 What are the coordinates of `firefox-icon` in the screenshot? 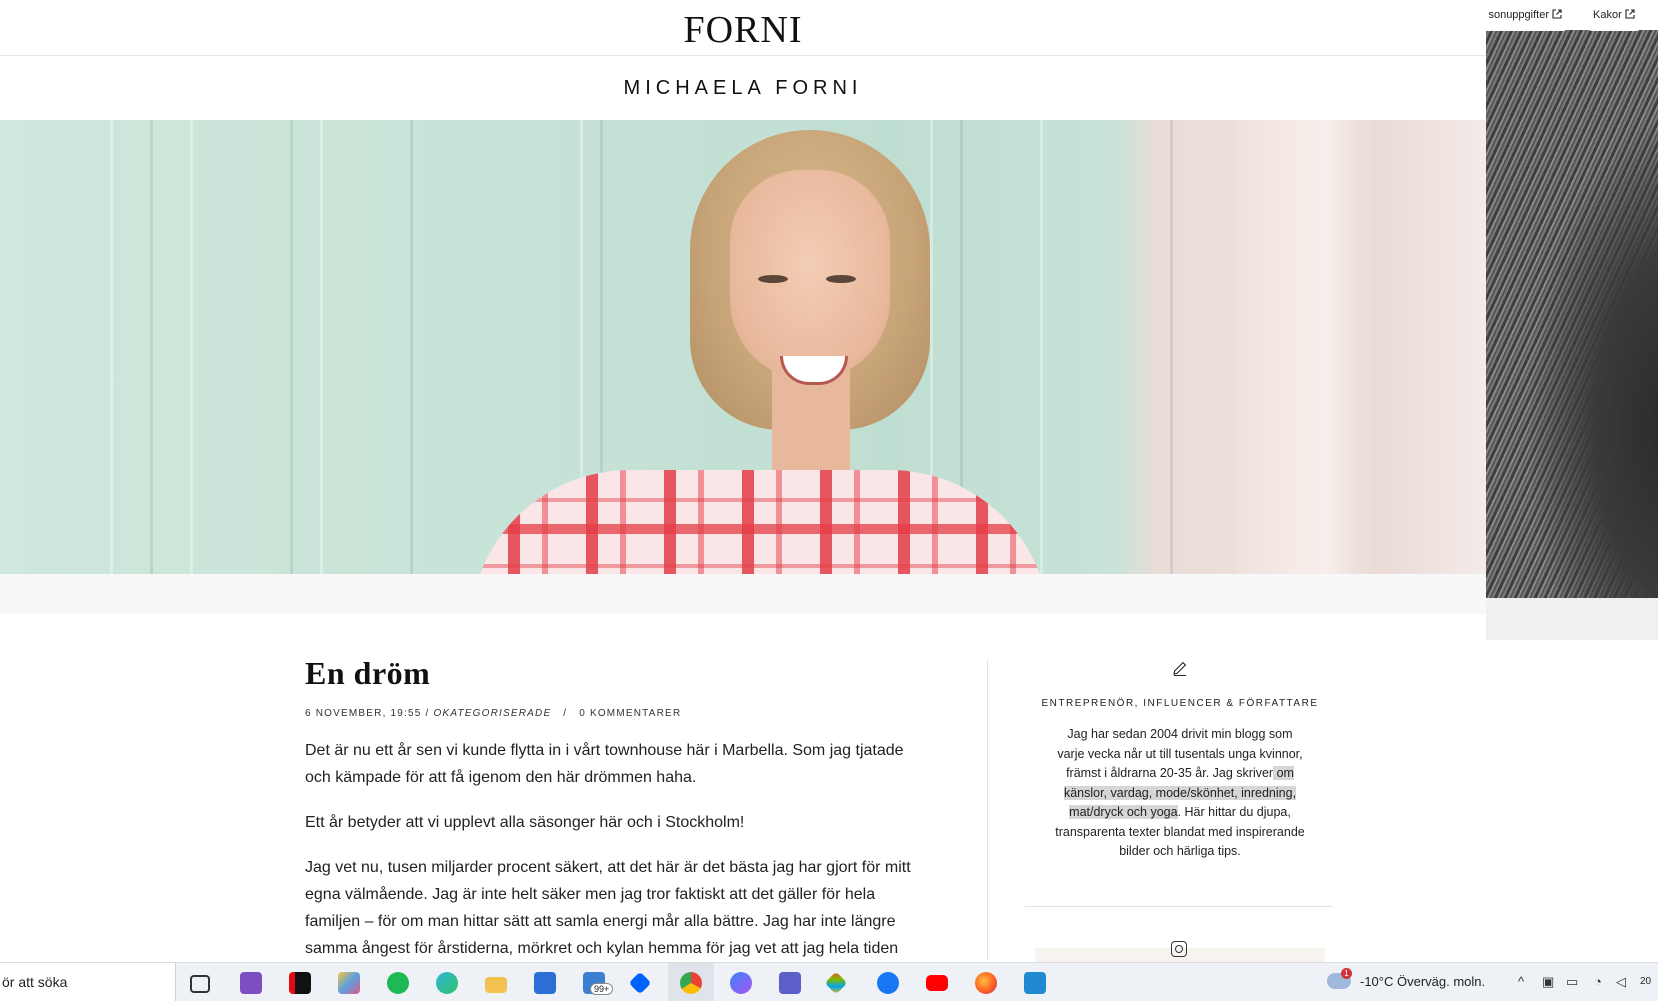 It's located at (986, 983).